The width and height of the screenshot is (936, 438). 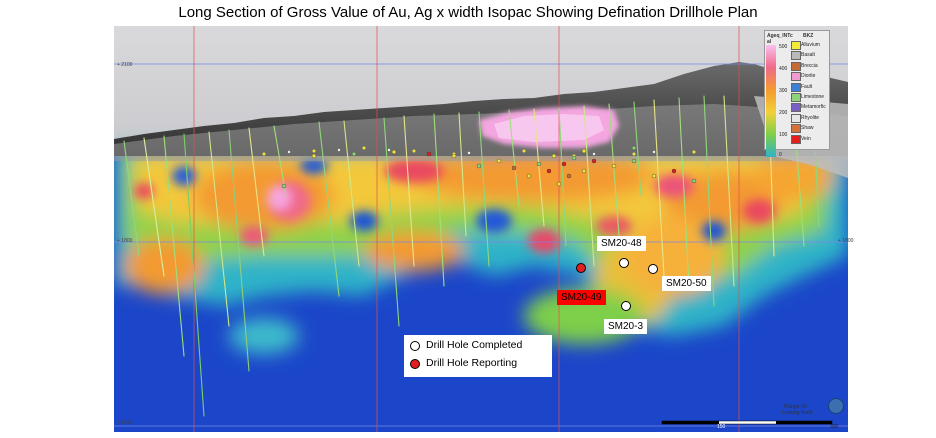 I want to click on lithology-label-fault: Fault, so click(x=807, y=86).